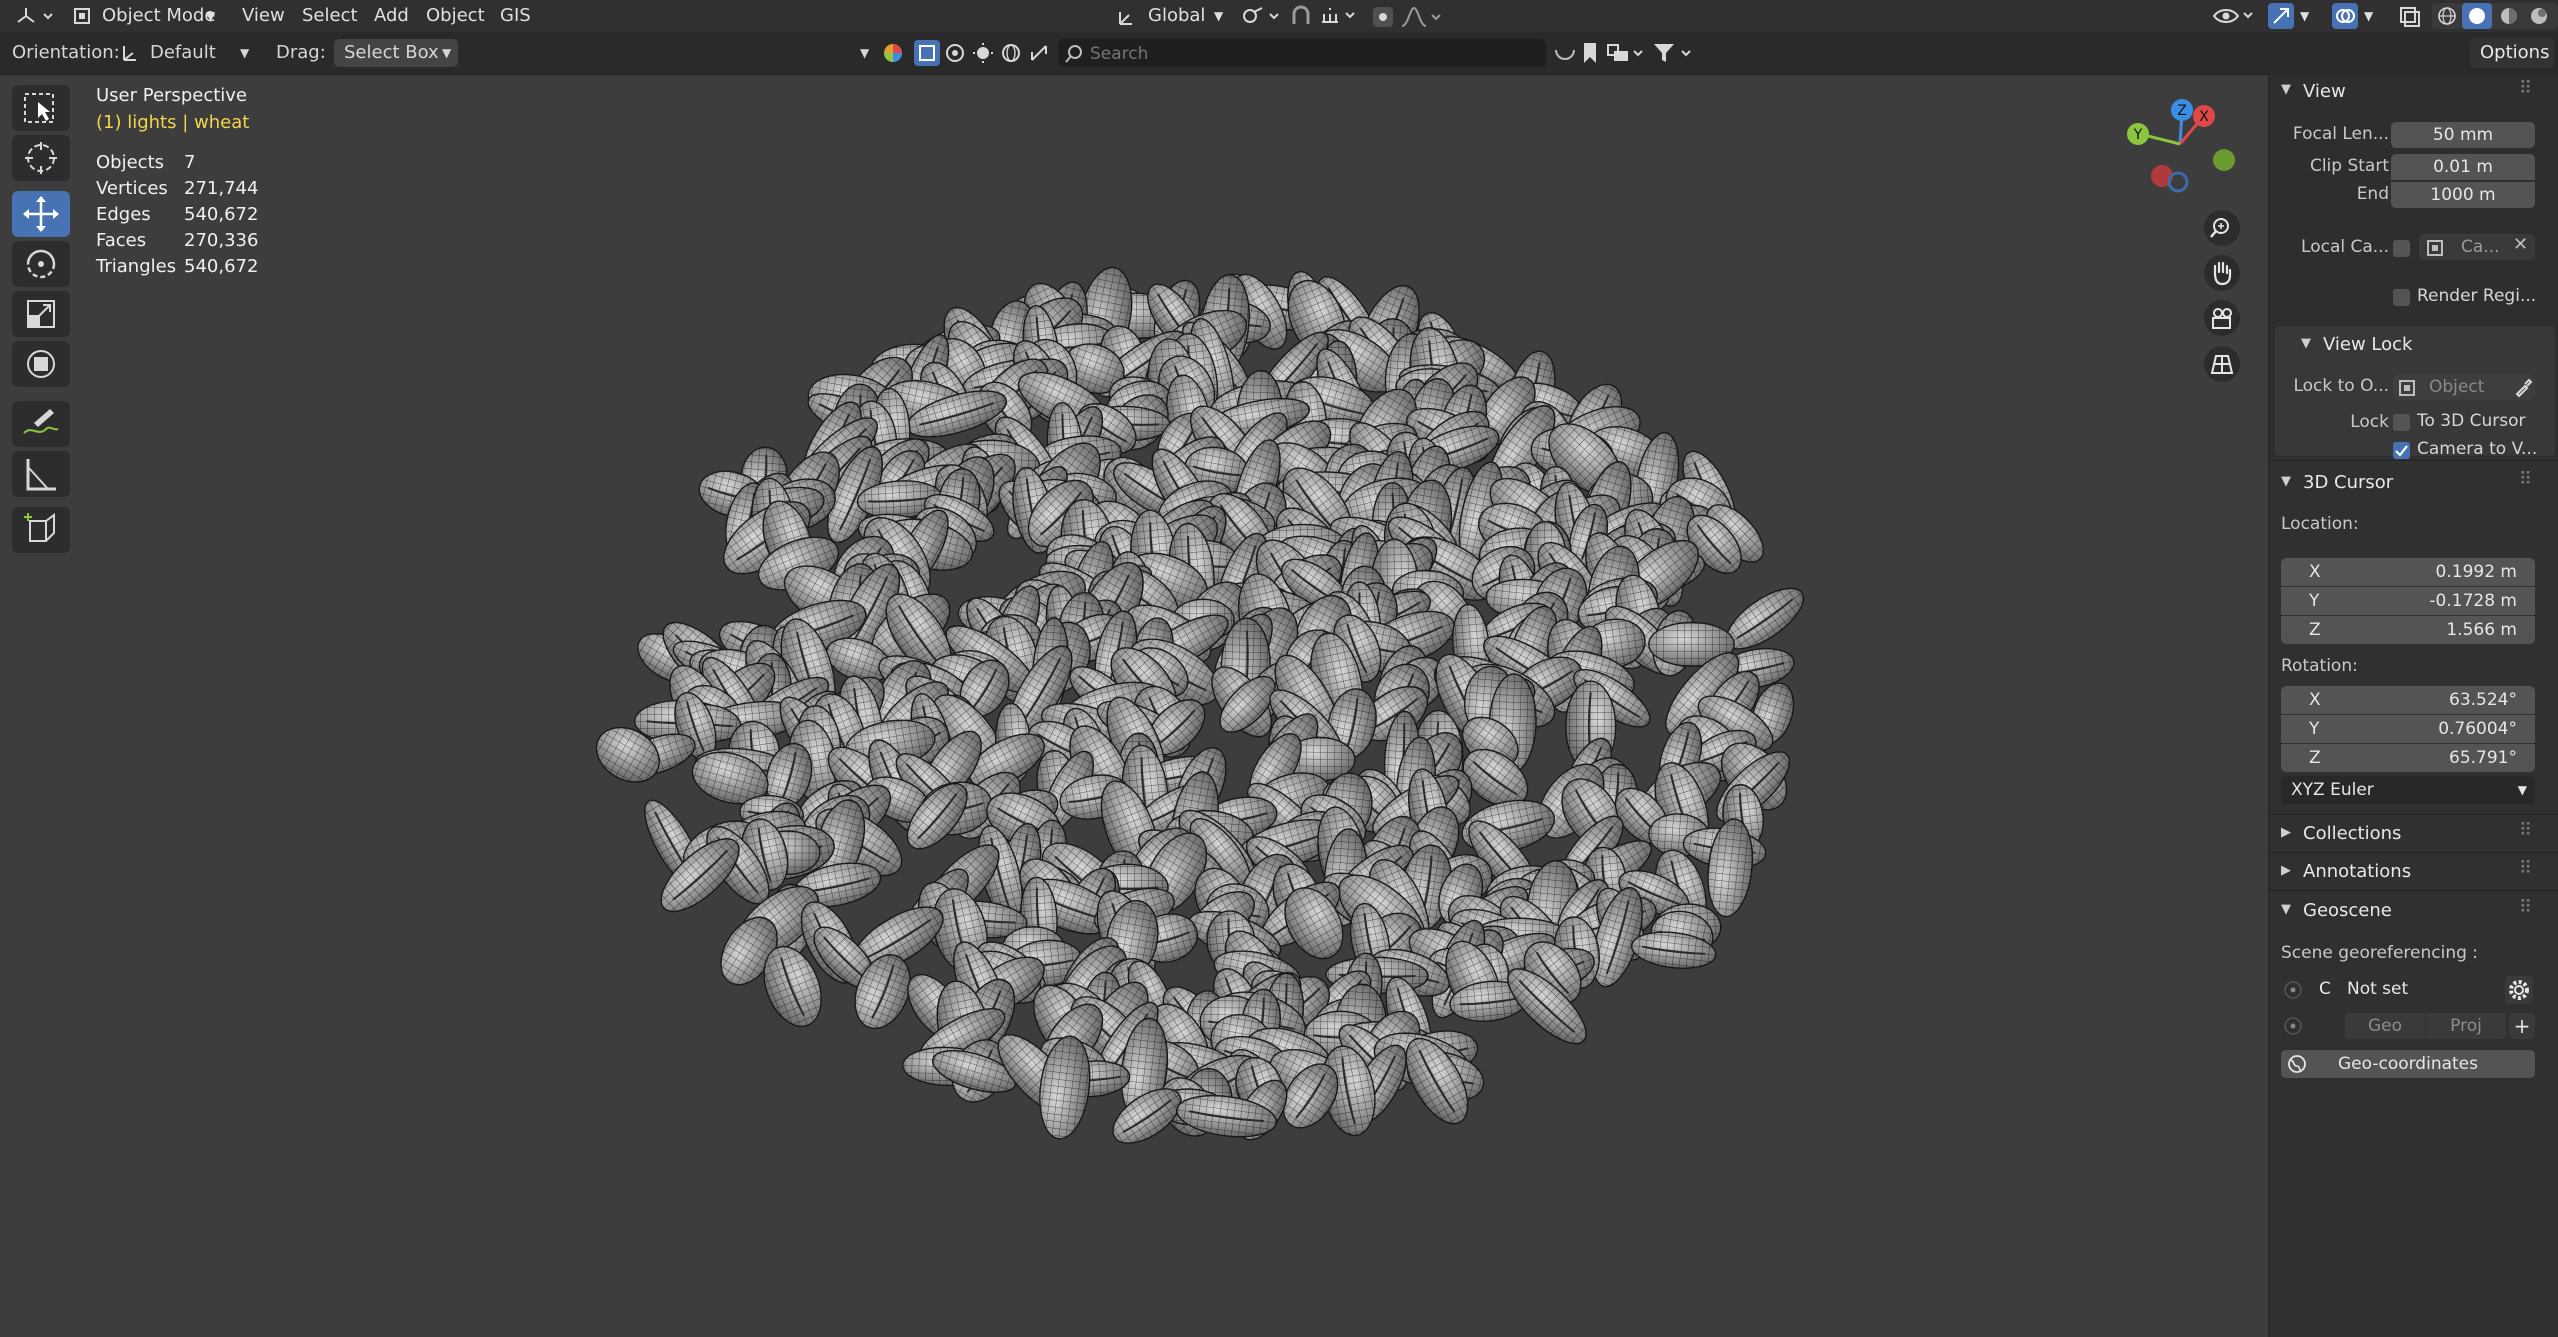 The image size is (2558, 1337). Describe the element at coordinates (2523, 388) in the screenshot. I see `eyedropper-icon` at that location.